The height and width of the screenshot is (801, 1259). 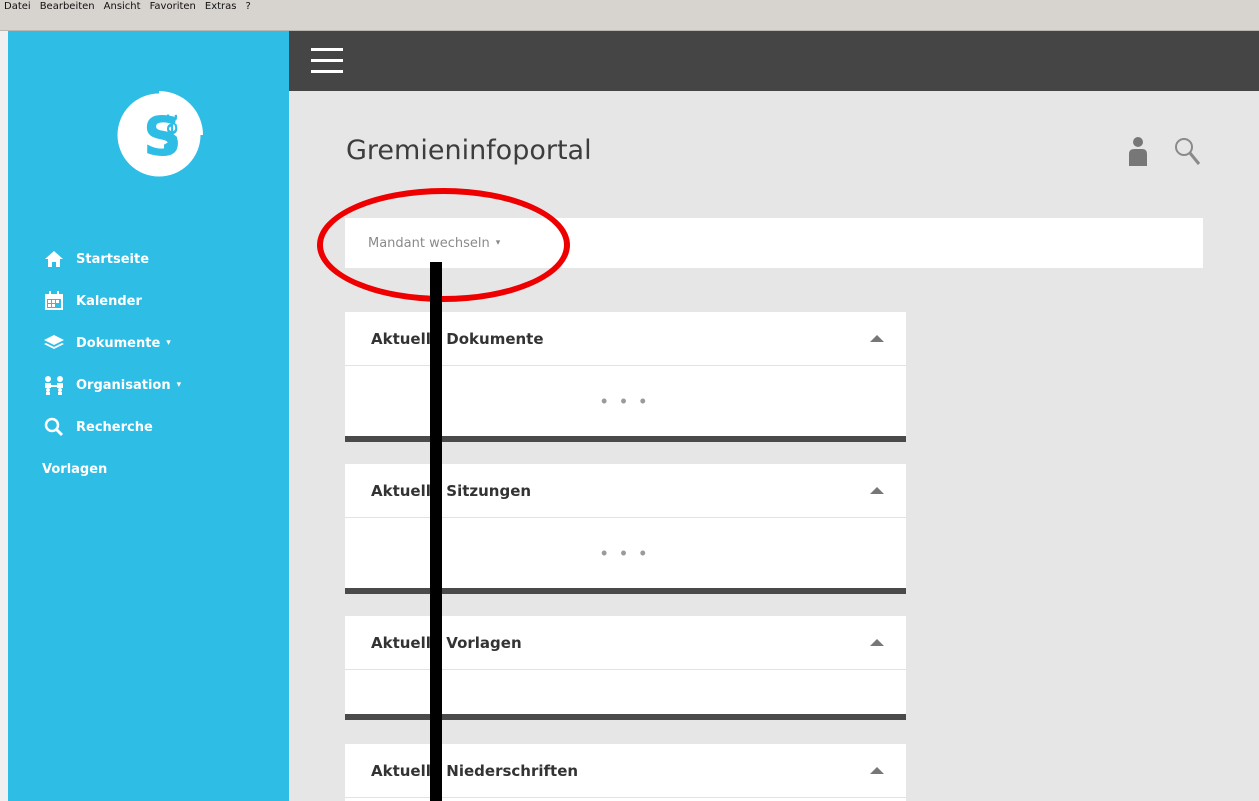 What do you see at coordinates (109, 301) in the screenshot?
I see `sidebar-item-label: Kalender` at bounding box center [109, 301].